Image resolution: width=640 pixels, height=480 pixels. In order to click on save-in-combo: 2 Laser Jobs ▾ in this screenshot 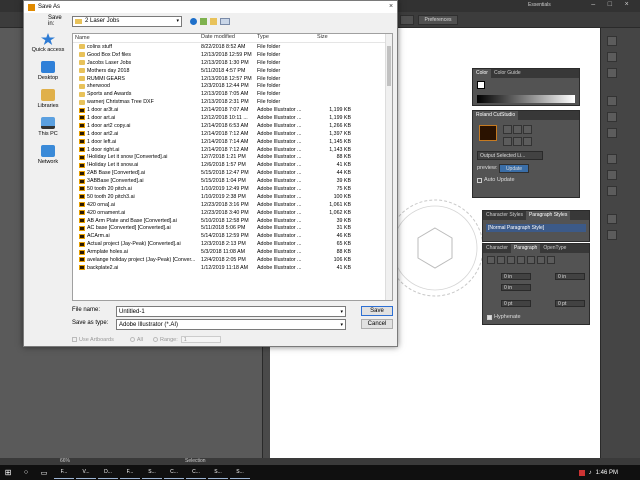, I will do `click(127, 21)`.